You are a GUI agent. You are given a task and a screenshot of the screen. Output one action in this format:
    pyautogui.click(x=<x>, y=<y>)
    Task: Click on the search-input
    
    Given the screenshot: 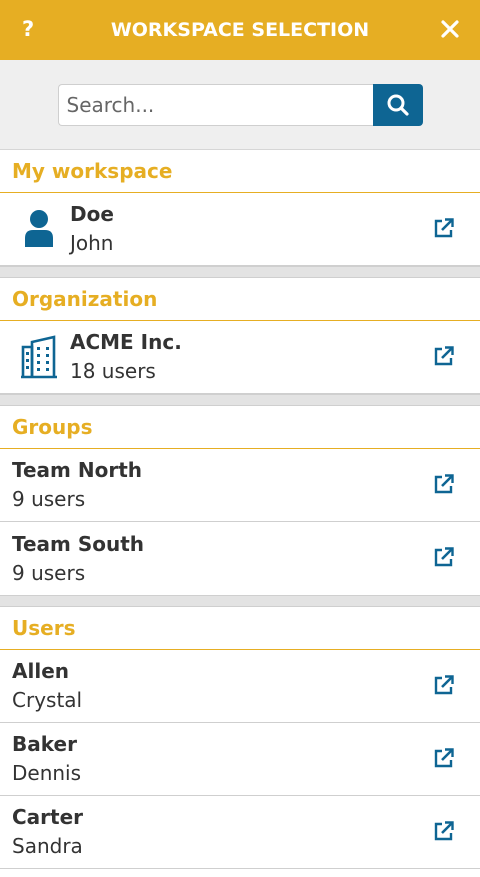 What is the action you would take?
    pyautogui.click(x=215, y=104)
    